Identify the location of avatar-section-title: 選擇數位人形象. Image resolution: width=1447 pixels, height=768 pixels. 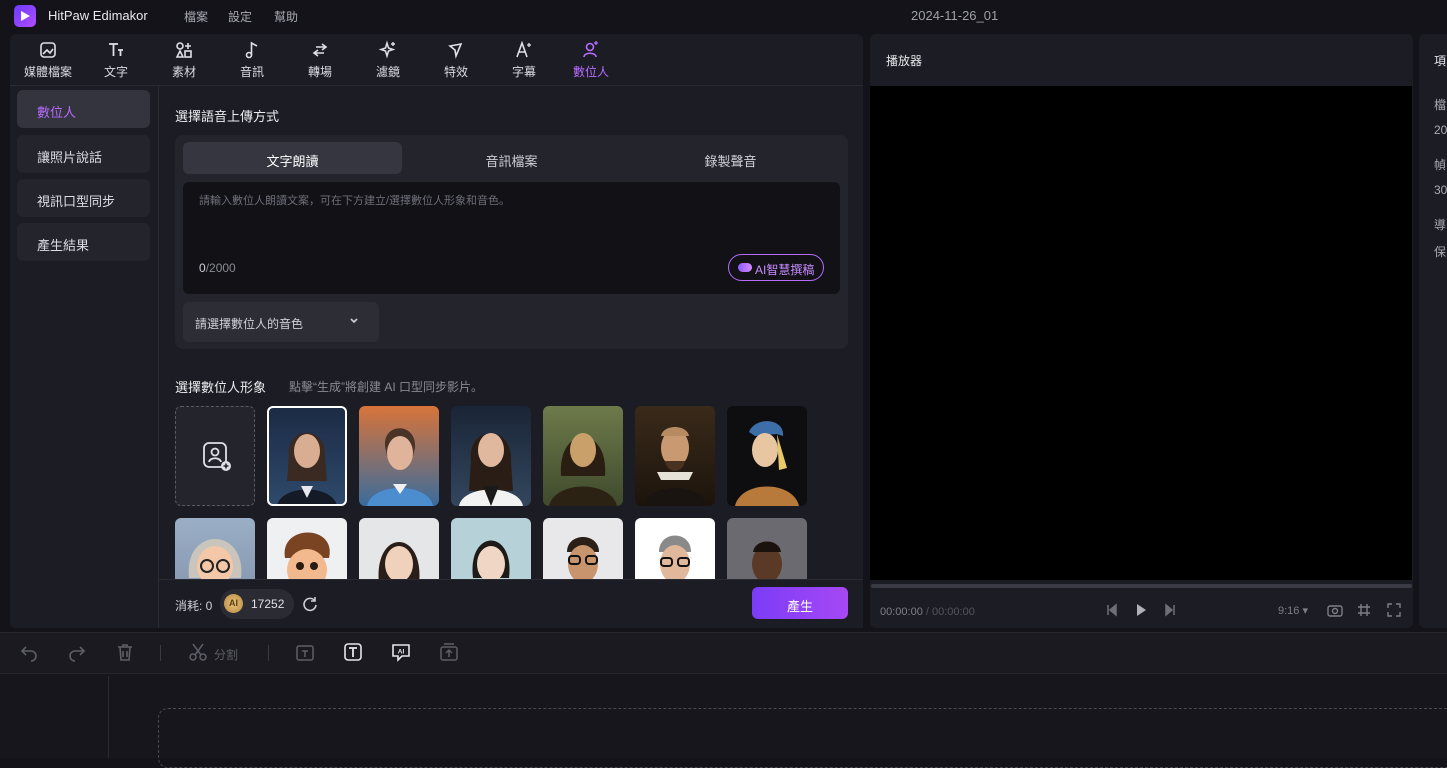
(221, 387).